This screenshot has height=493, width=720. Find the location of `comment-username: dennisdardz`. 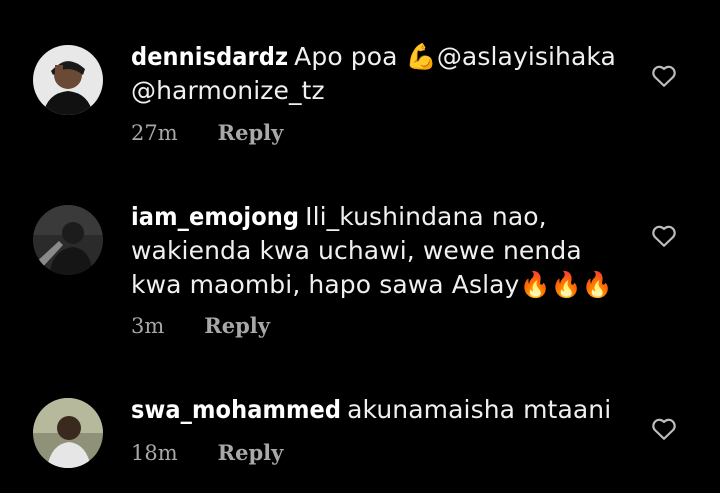

comment-username: dennisdardz is located at coordinates (209, 56).